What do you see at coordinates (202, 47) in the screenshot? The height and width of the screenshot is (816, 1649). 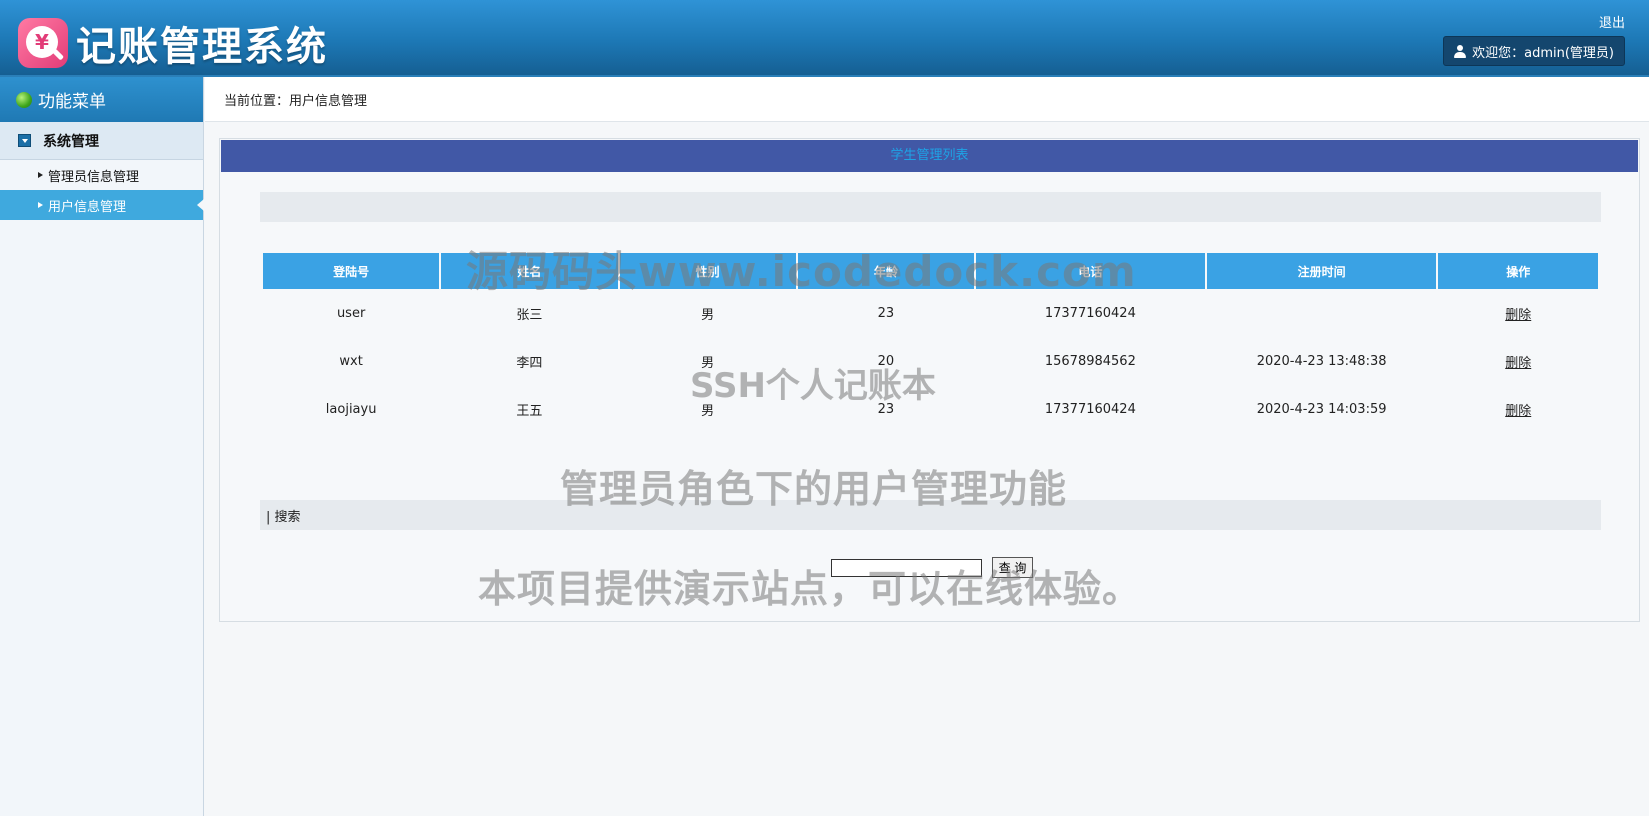 I see `app-title: 记账管理系统` at bounding box center [202, 47].